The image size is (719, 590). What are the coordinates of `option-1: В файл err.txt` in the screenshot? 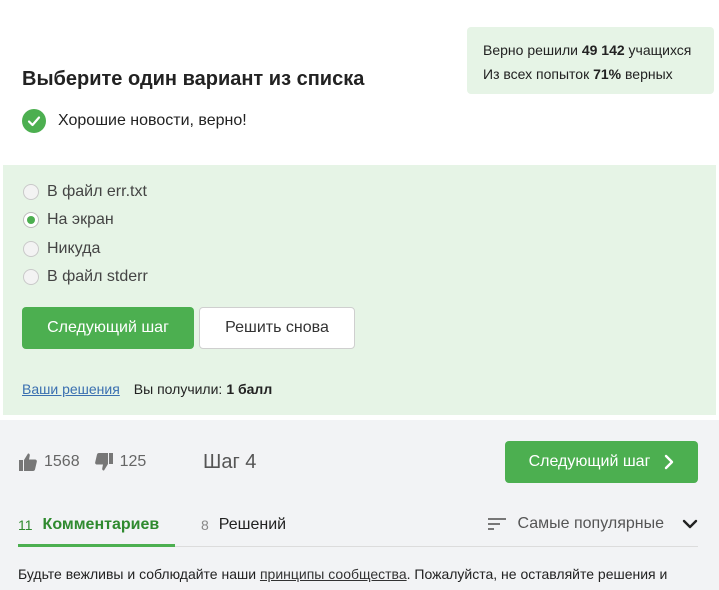 It's located at (85, 192).